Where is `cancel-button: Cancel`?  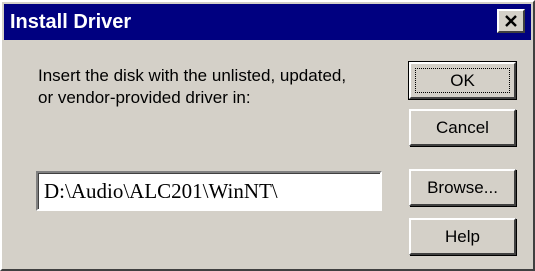 cancel-button: Cancel is located at coordinates (462, 127).